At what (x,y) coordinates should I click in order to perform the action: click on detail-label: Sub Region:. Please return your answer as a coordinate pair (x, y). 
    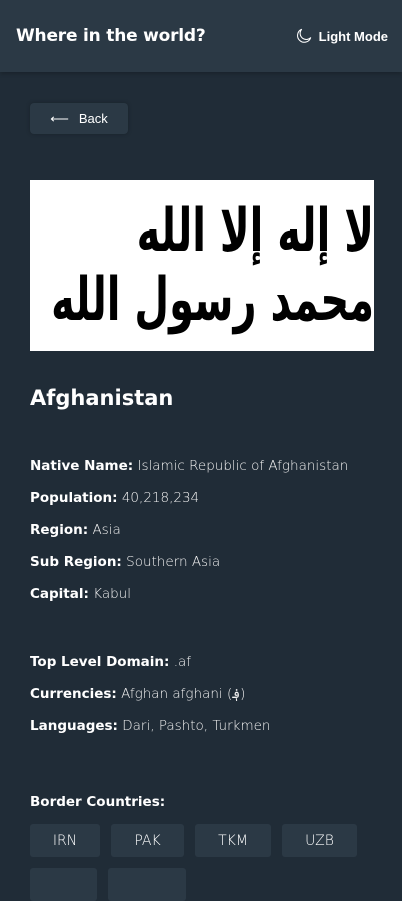
    Looking at the image, I should click on (76, 562).